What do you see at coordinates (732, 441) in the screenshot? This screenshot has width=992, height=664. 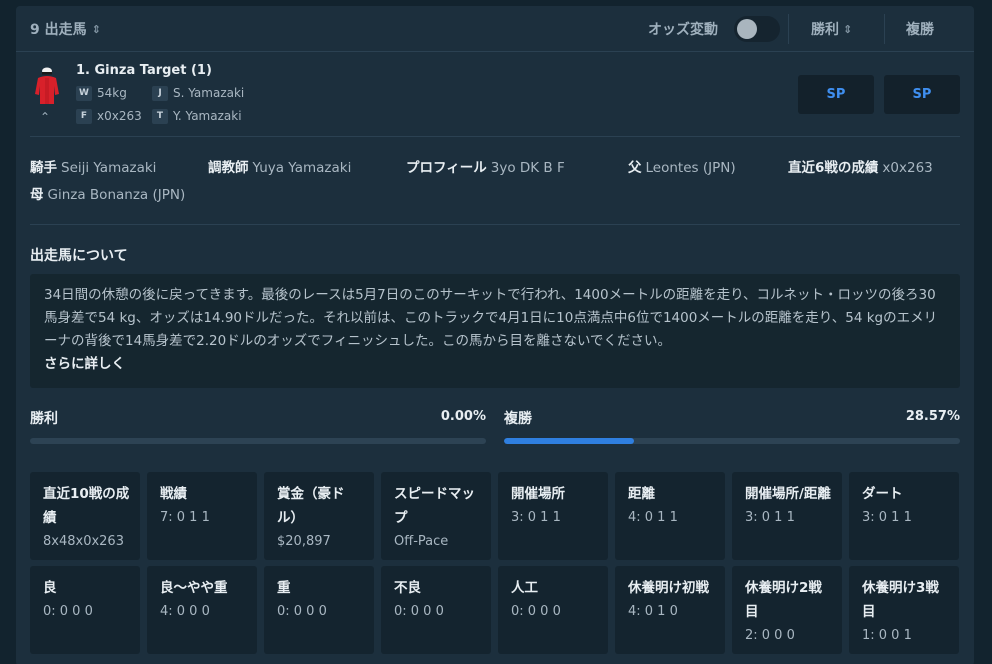 I see `place-progress-bar` at bounding box center [732, 441].